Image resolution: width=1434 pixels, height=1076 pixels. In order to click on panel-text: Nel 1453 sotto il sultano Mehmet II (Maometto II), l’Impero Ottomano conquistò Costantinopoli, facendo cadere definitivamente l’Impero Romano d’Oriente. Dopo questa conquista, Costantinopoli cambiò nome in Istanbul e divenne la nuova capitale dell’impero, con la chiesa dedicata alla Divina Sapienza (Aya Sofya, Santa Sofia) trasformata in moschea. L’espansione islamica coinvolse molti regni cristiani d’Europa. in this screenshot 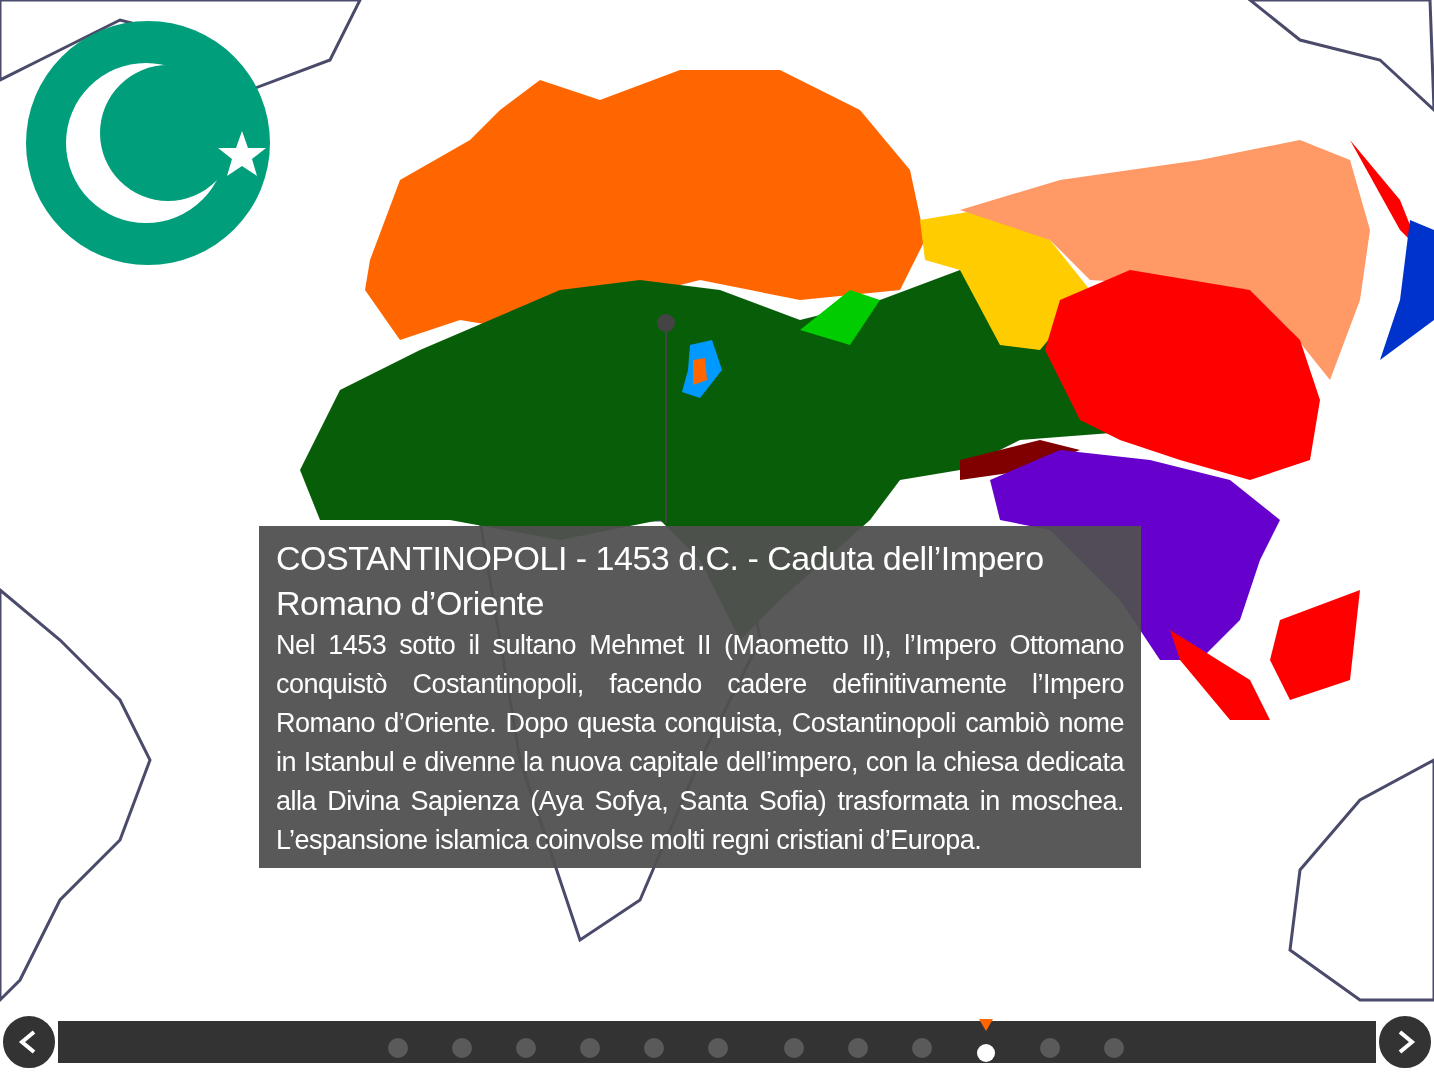, I will do `click(700, 743)`.